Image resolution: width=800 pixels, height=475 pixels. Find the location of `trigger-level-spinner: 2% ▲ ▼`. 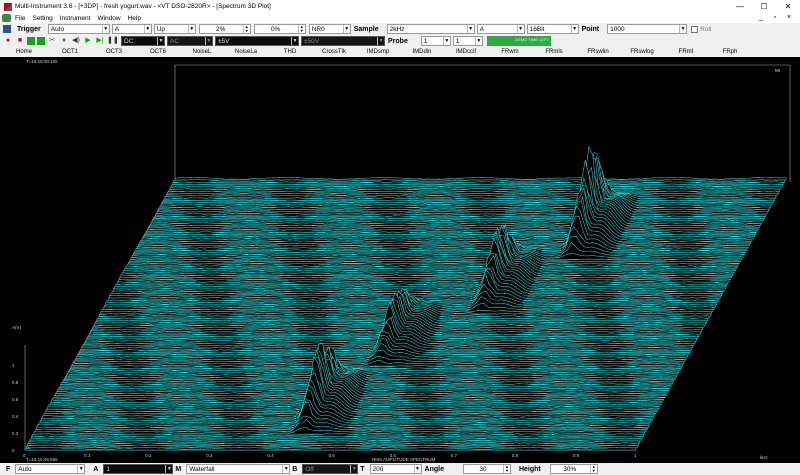

trigger-level-spinner: 2% ▲ ▼ is located at coordinates (224, 29).